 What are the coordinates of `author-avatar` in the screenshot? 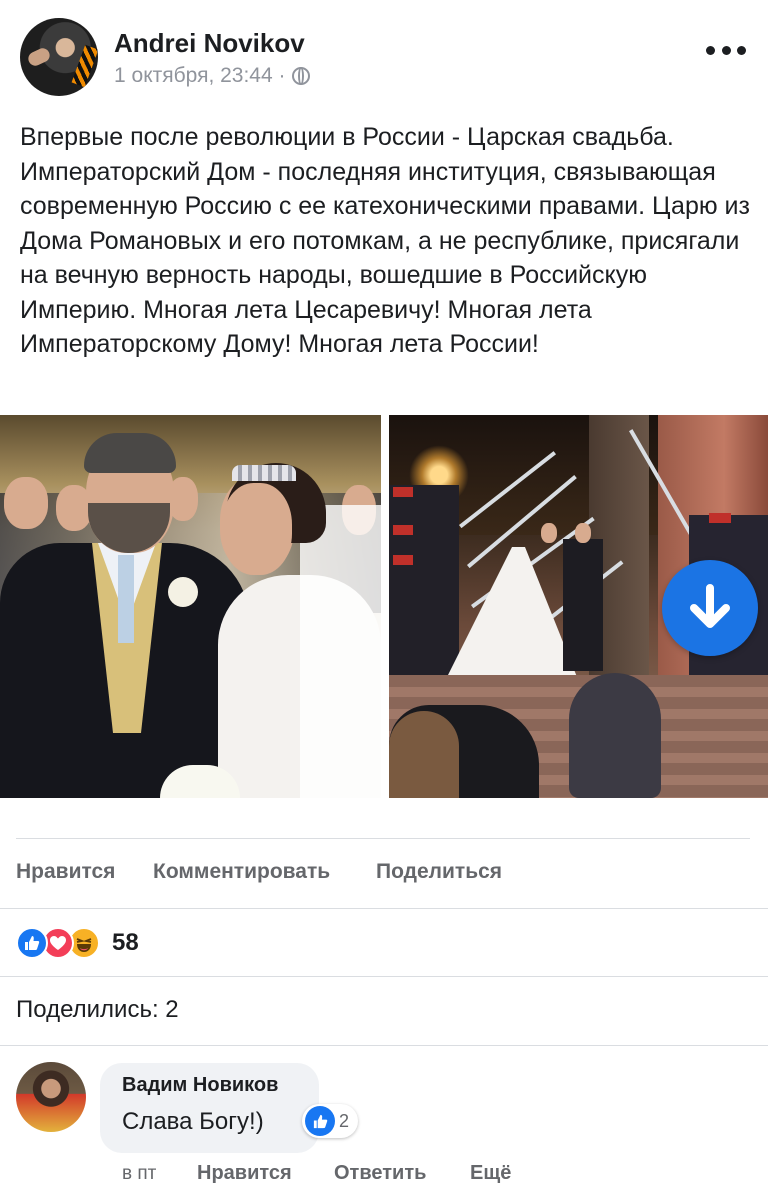 It's located at (59, 57).